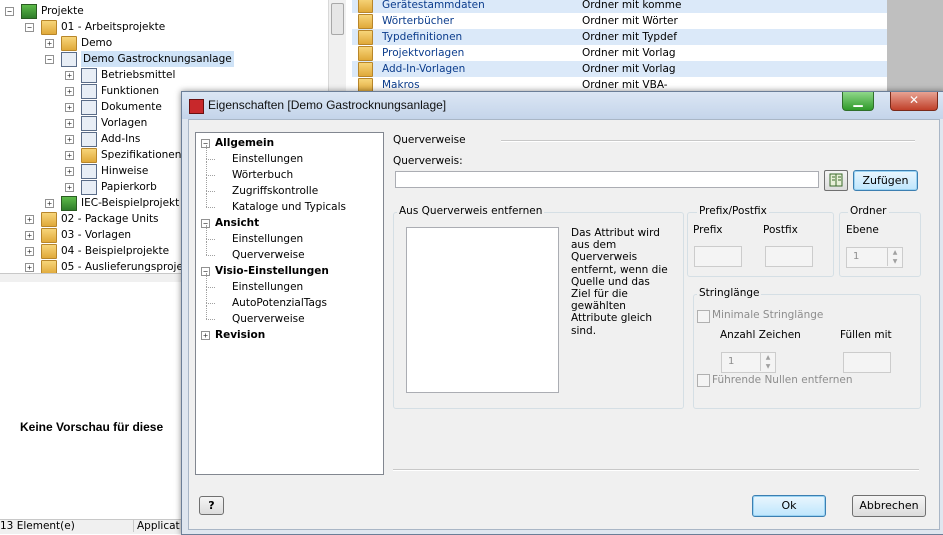  Describe the element at coordinates (96, 43) in the screenshot. I see `tree-item: Demo` at that location.